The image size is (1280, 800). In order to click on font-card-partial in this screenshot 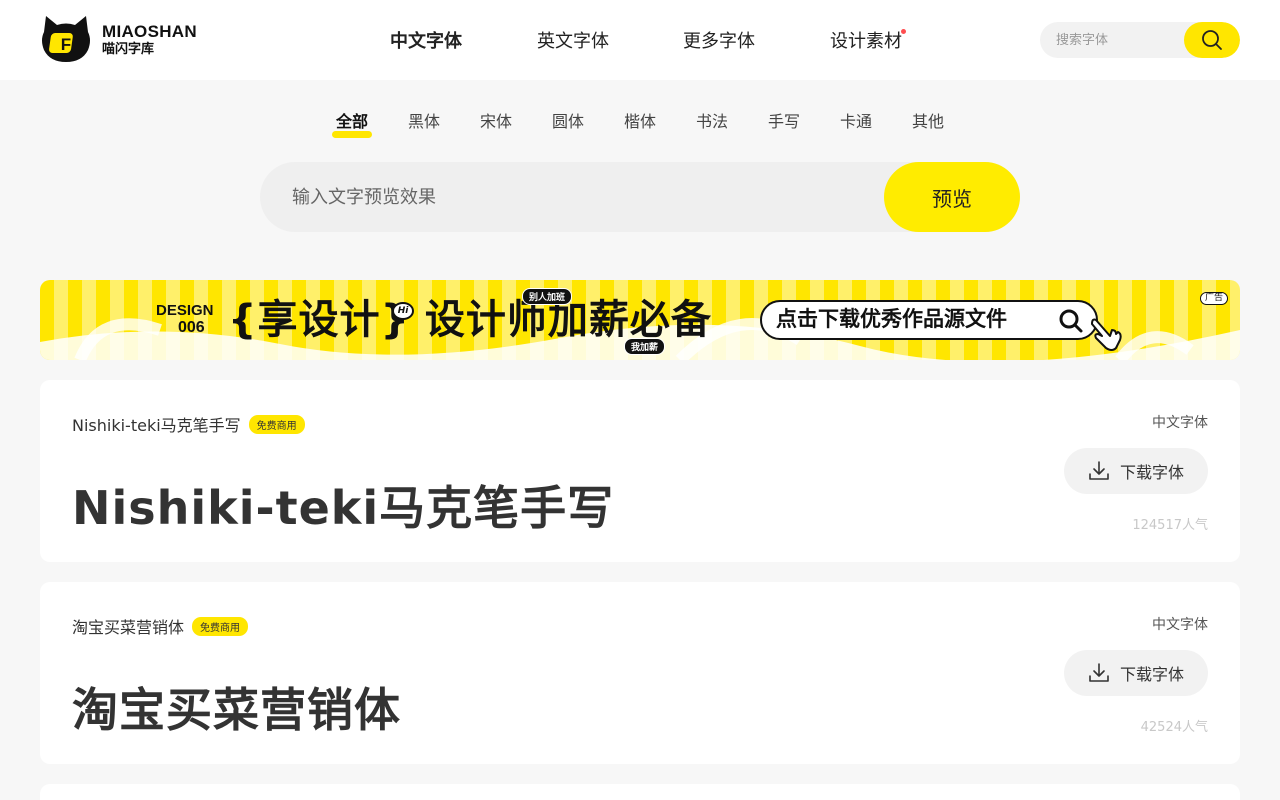, I will do `click(640, 792)`.